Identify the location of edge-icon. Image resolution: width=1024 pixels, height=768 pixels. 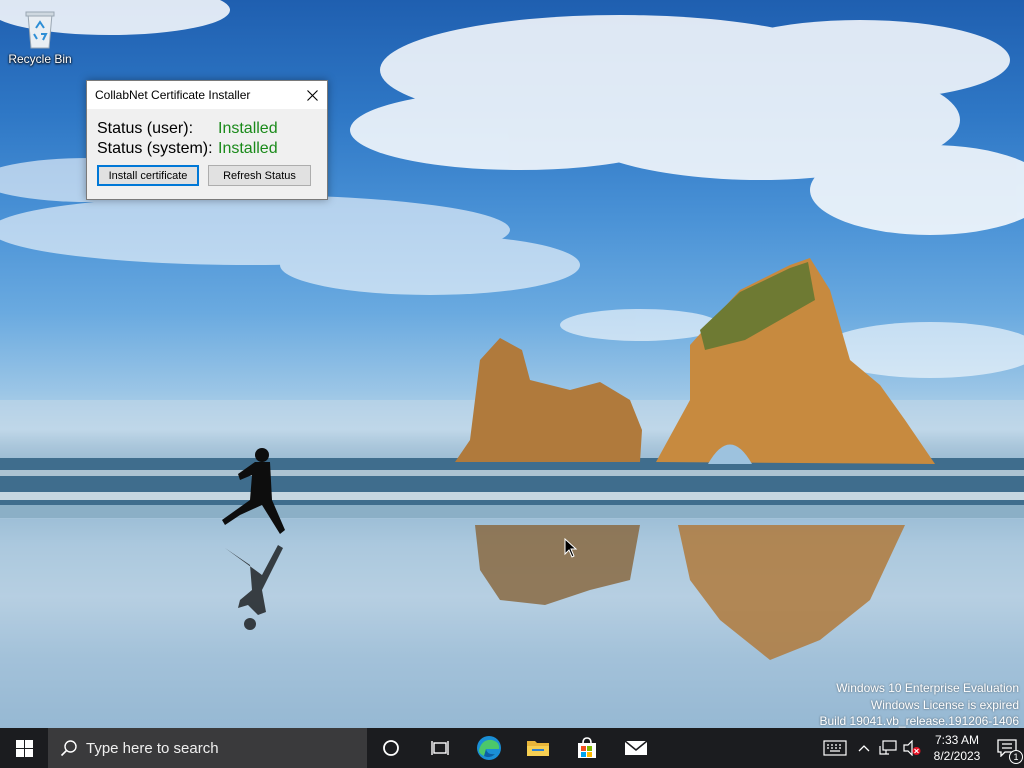
(488, 748).